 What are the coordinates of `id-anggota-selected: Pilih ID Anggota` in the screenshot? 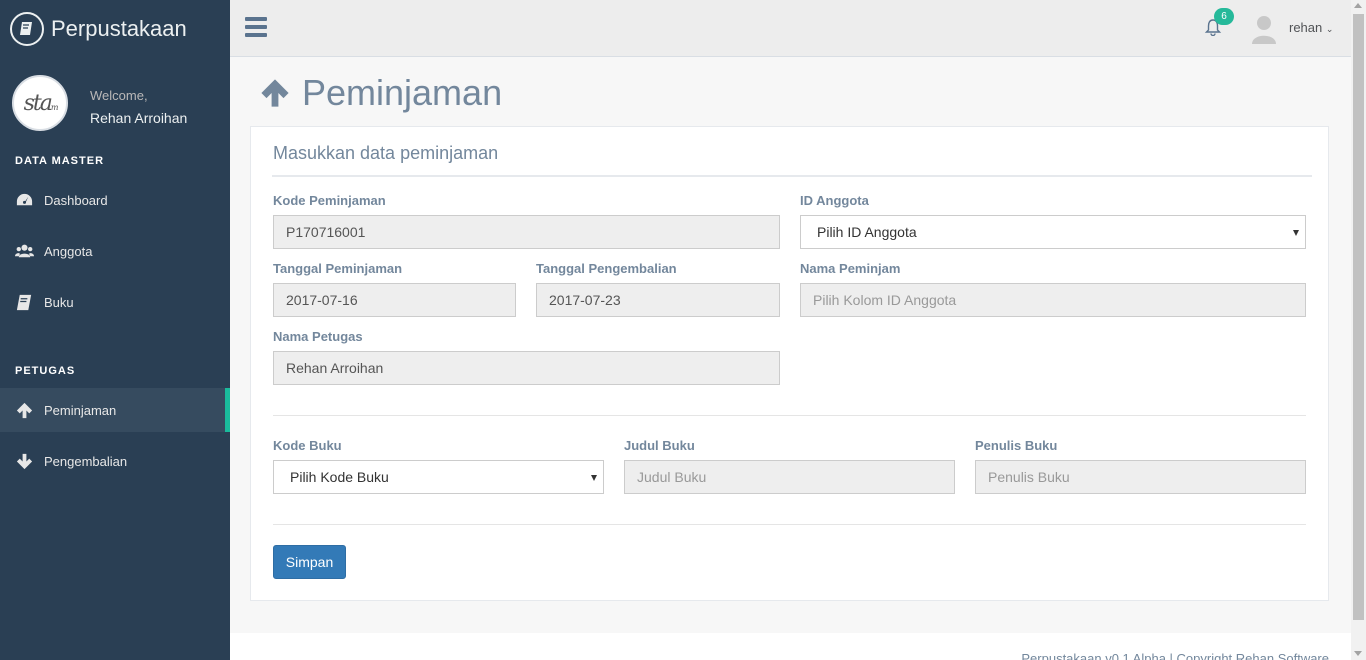 It's located at (867, 232).